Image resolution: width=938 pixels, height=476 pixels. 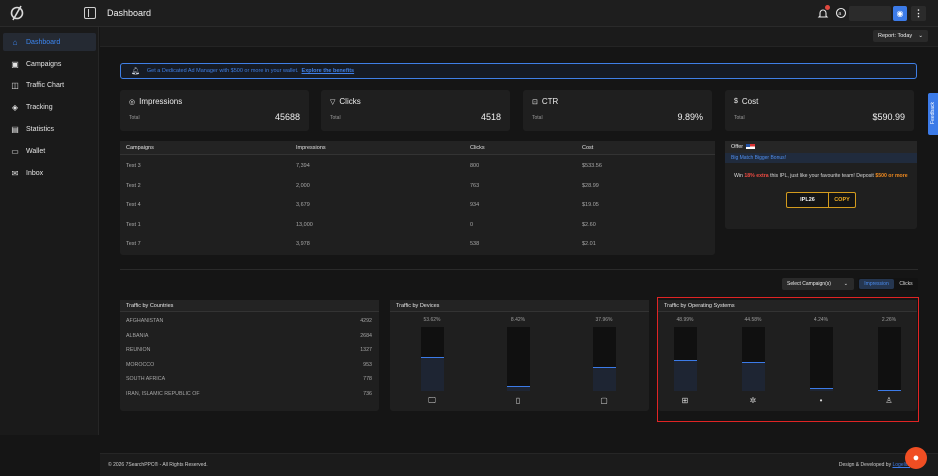 What do you see at coordinates (518, 388) in the screenshot?
I see `bar-fill` at bounding box center [518, 388].